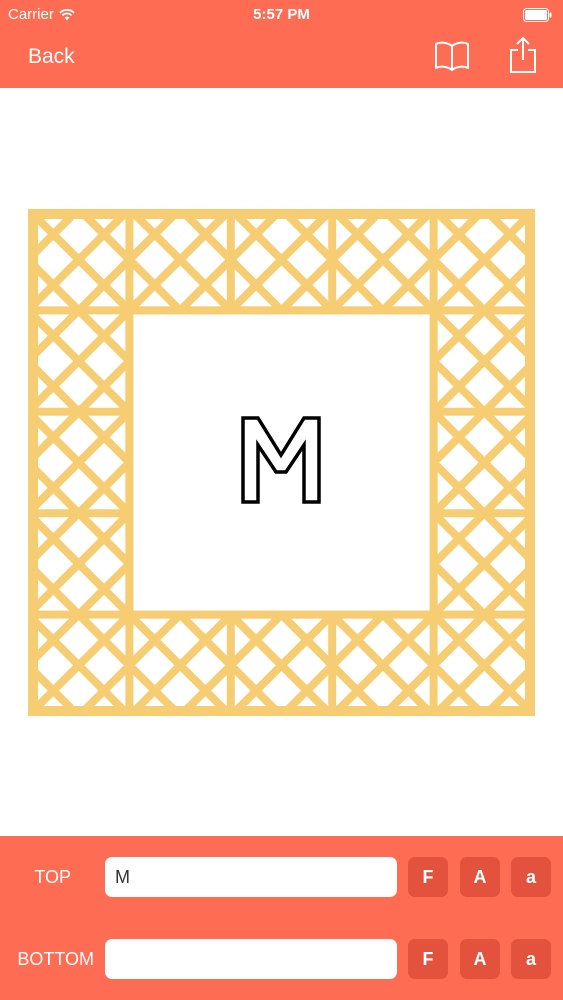 The height and width of the screenshot is (1000, 563). I want to click on book-icon, so click(452, 56).